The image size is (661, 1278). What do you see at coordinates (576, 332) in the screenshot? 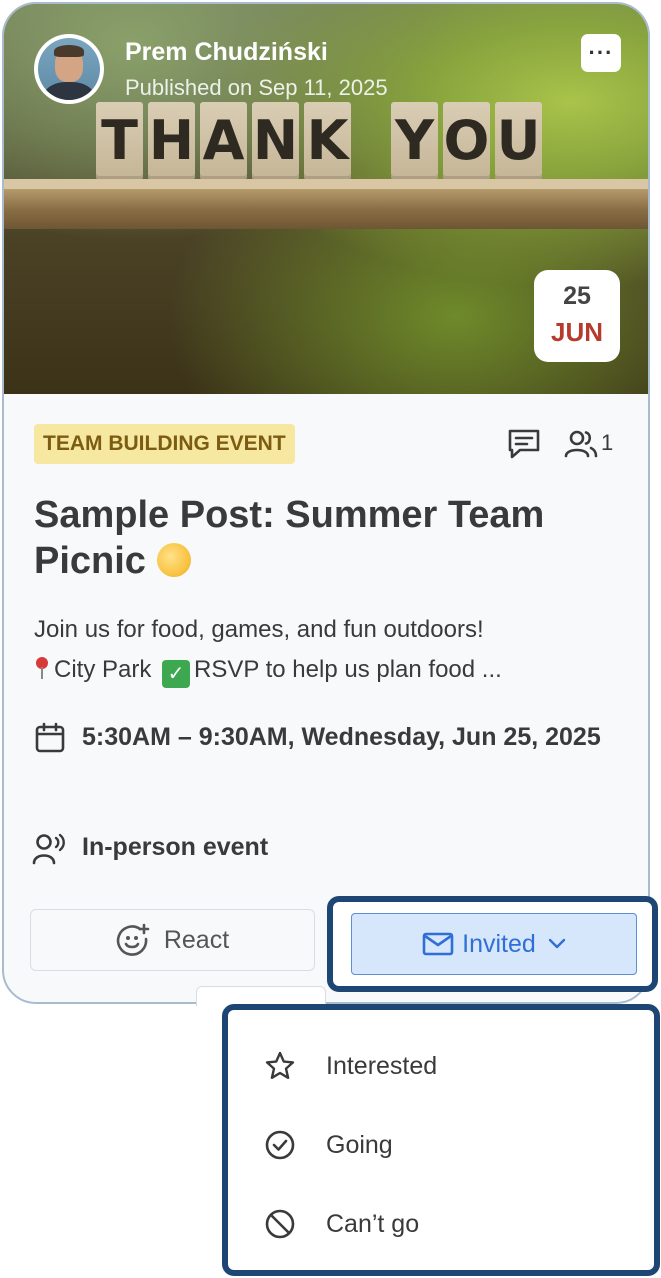
I see `date-month: JUN` at bounding box center [576, 332].